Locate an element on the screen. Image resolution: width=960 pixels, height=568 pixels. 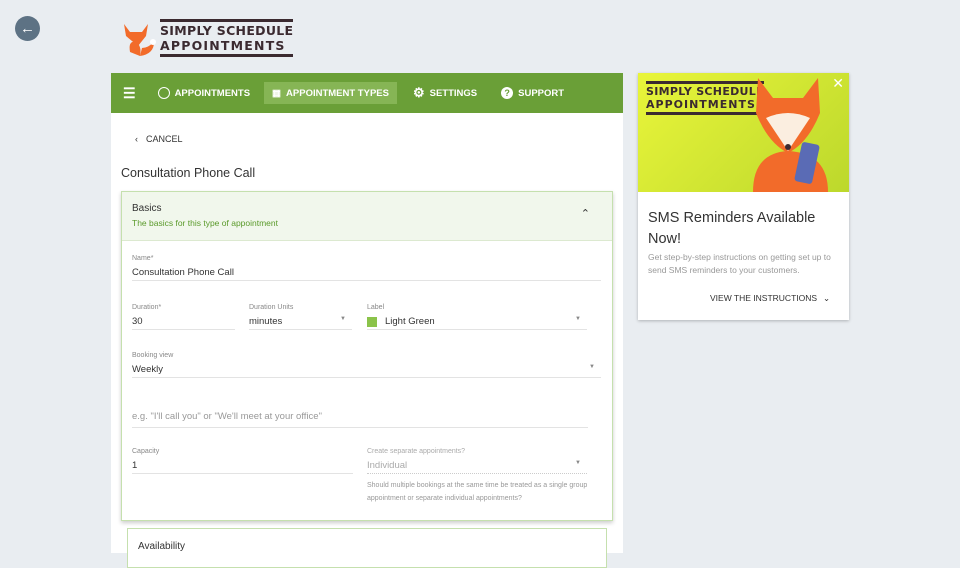
duration-units-select: Duration Units minutes ▼ is located at coordinates (300, 317).